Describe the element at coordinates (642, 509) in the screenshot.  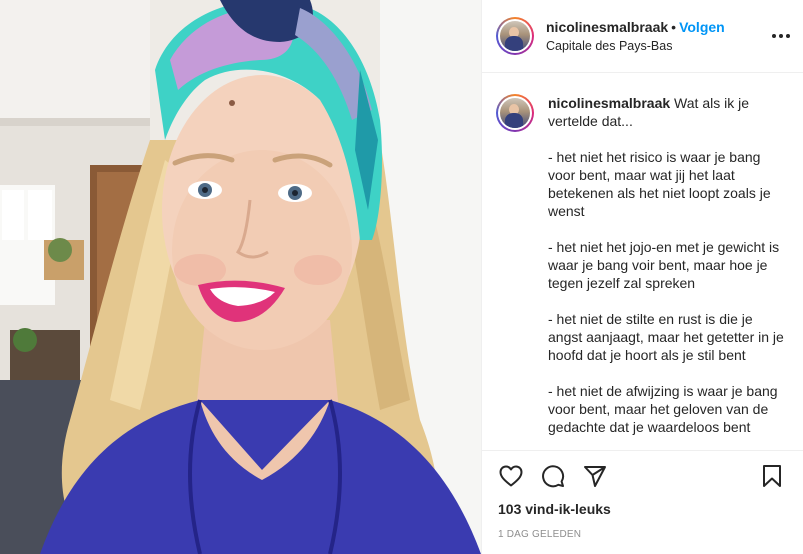
I see `likes-count: 103 vind-ik-leuks` at that location.